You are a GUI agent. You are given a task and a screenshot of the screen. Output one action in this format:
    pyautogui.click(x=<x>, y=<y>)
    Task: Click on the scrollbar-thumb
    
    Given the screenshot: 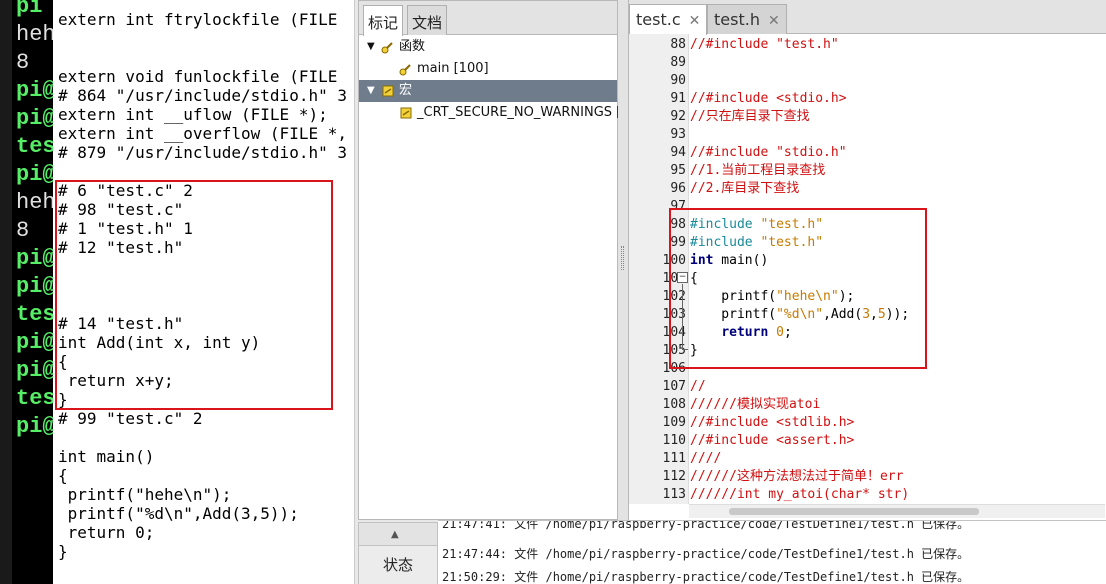 What is the action you would take?
    pyautogui.click(x=854, y=511)
    